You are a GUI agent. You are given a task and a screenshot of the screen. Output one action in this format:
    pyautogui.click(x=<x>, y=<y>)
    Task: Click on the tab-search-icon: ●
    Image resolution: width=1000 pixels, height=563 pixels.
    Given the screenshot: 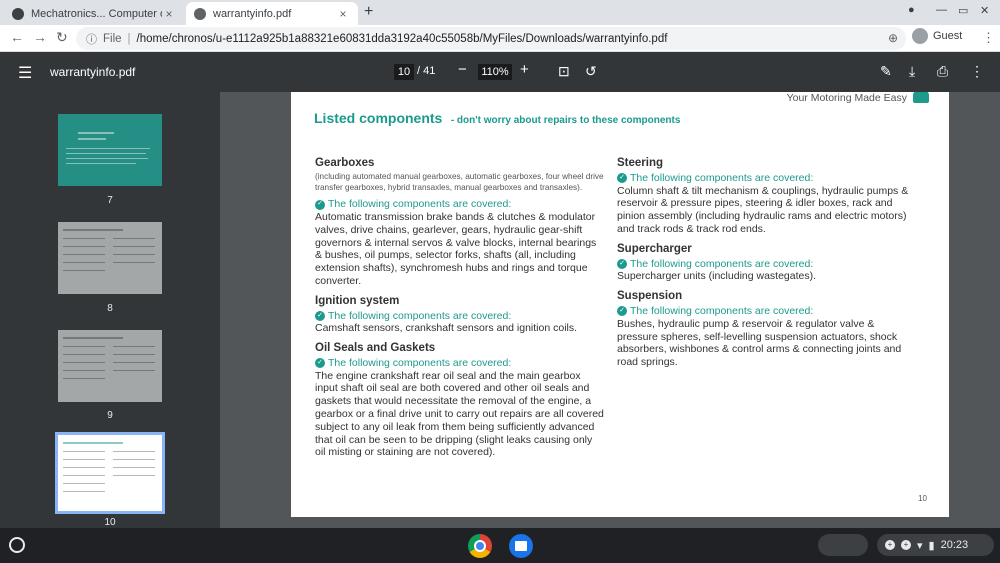 What is the action you would take?
    pyautogui.click(x=911, y=10)
    